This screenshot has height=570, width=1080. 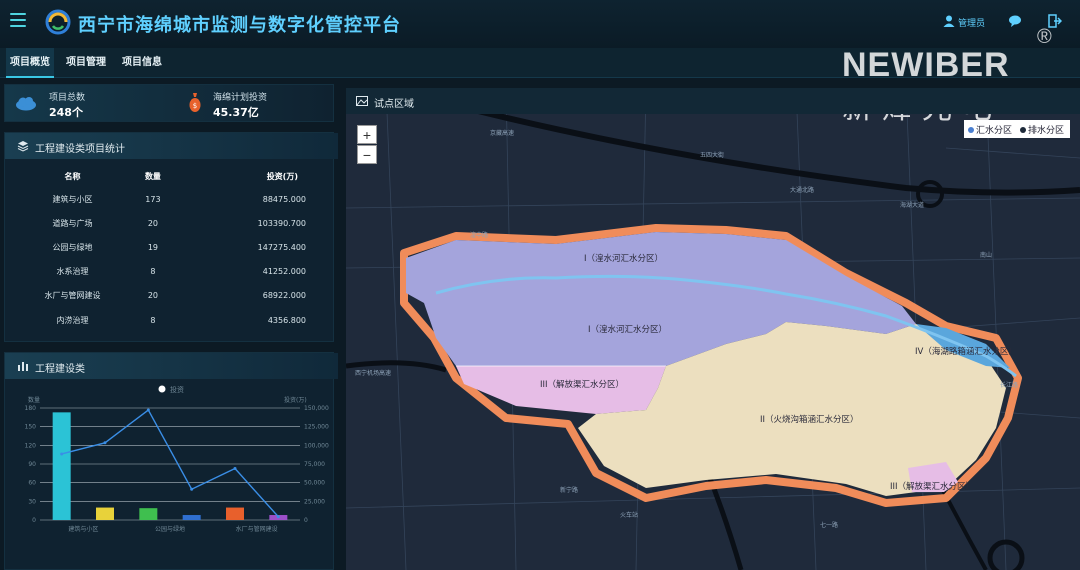 What do you see at coordinates (32, 464) in the screenshot?
I see `left-tick-label: 90` at bounding box center [32, 464].